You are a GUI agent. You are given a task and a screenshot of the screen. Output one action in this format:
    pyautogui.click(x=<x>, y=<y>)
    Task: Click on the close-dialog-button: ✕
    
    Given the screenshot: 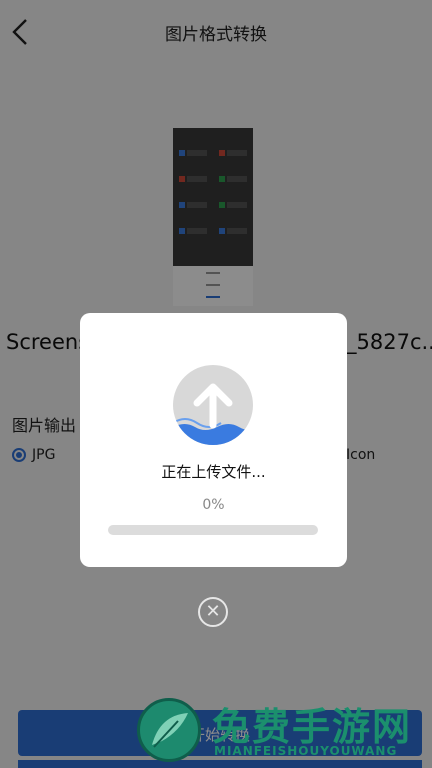 What is the action you would take?
    pyautogui.click(x=213, y=612)
    